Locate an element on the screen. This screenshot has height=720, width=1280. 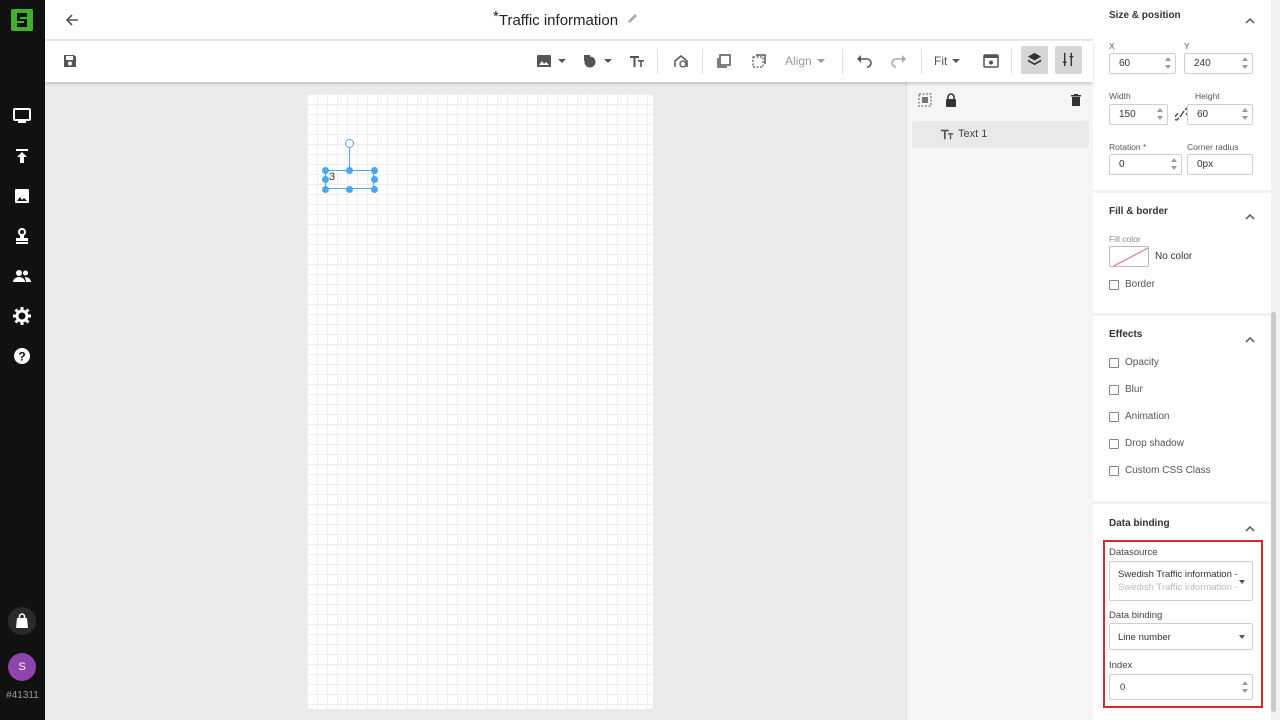
rotation-input: 0 is located at coordinates (1145, 164).